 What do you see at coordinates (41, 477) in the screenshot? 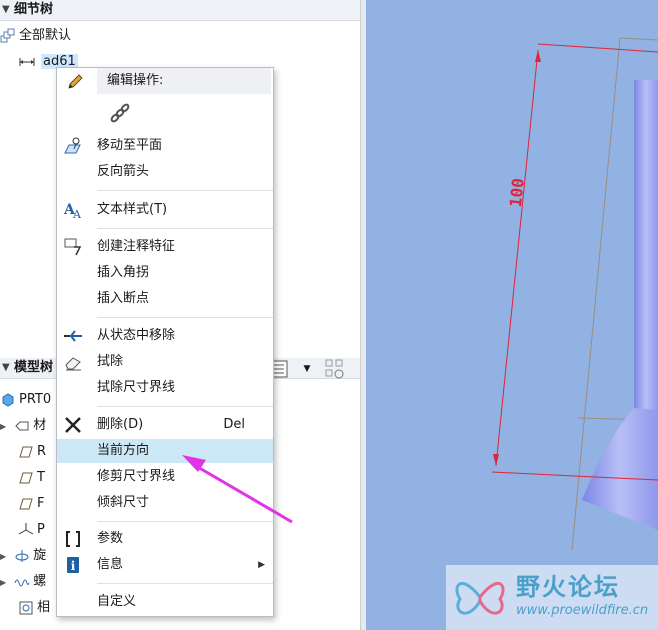
I see `tree-item-label: T` at bounding box center [41, 477].